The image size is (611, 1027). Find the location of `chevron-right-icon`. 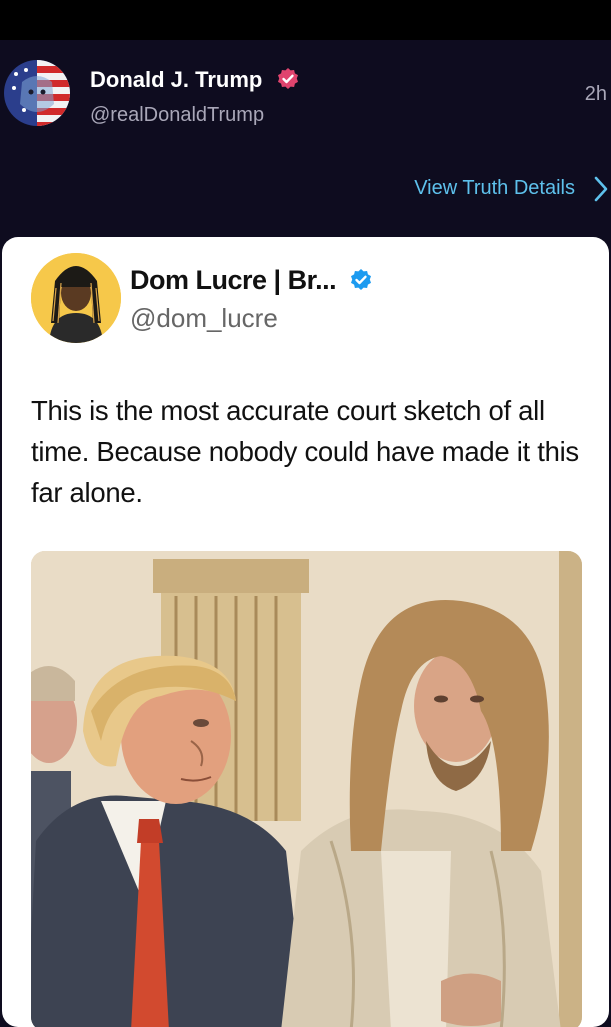

chevron-right-icon is located at coordinates (601, 189).